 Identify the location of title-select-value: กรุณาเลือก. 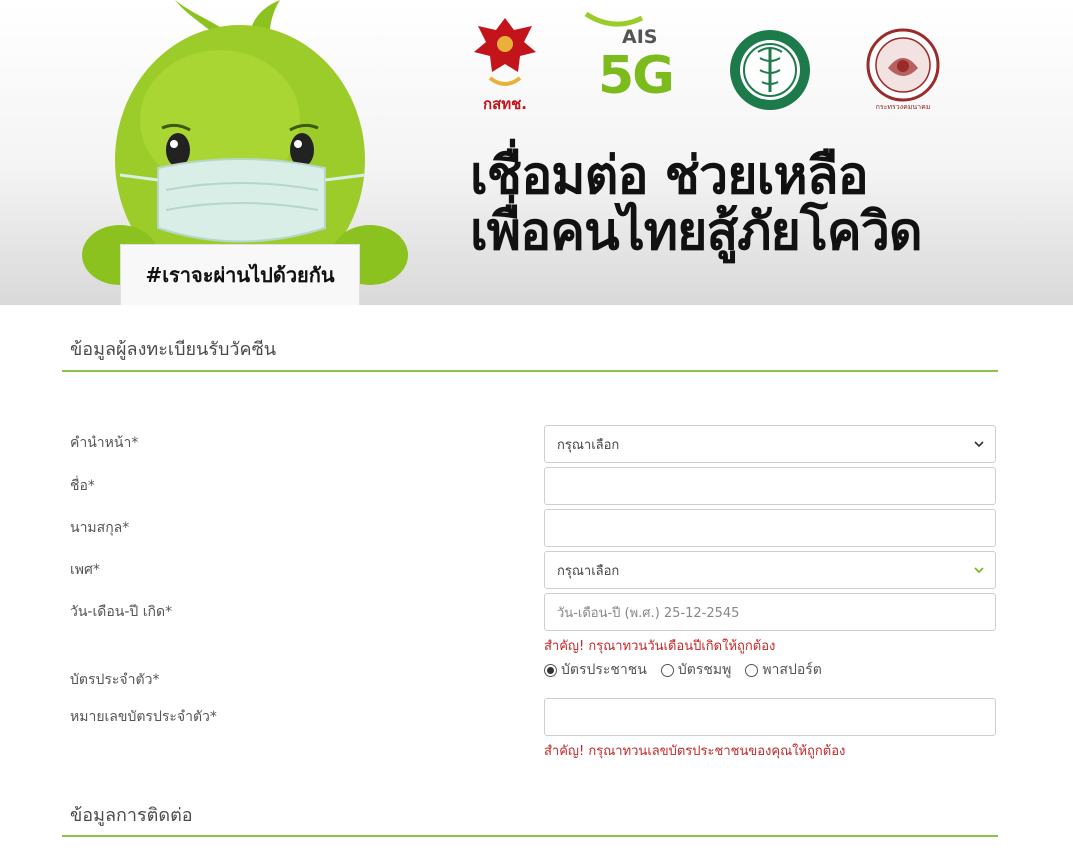
(588, 445).